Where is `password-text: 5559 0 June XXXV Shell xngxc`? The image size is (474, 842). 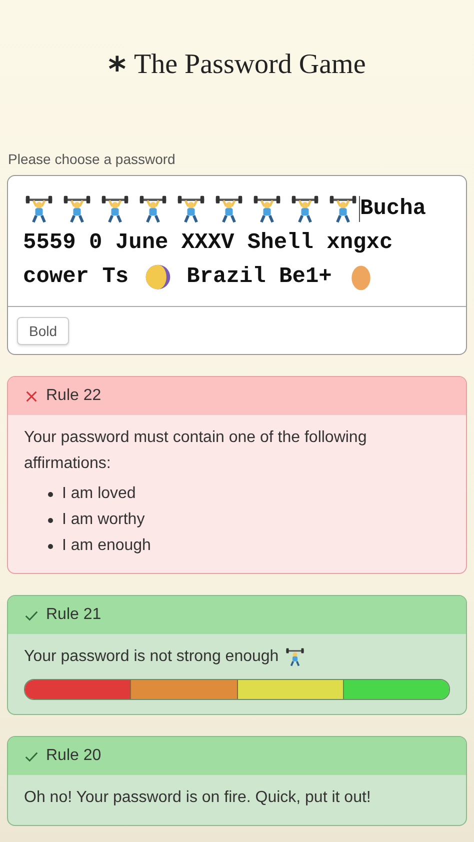 password-text: 5559 0 June XXXV Shell xngxc is located at coordinates (208, 243).